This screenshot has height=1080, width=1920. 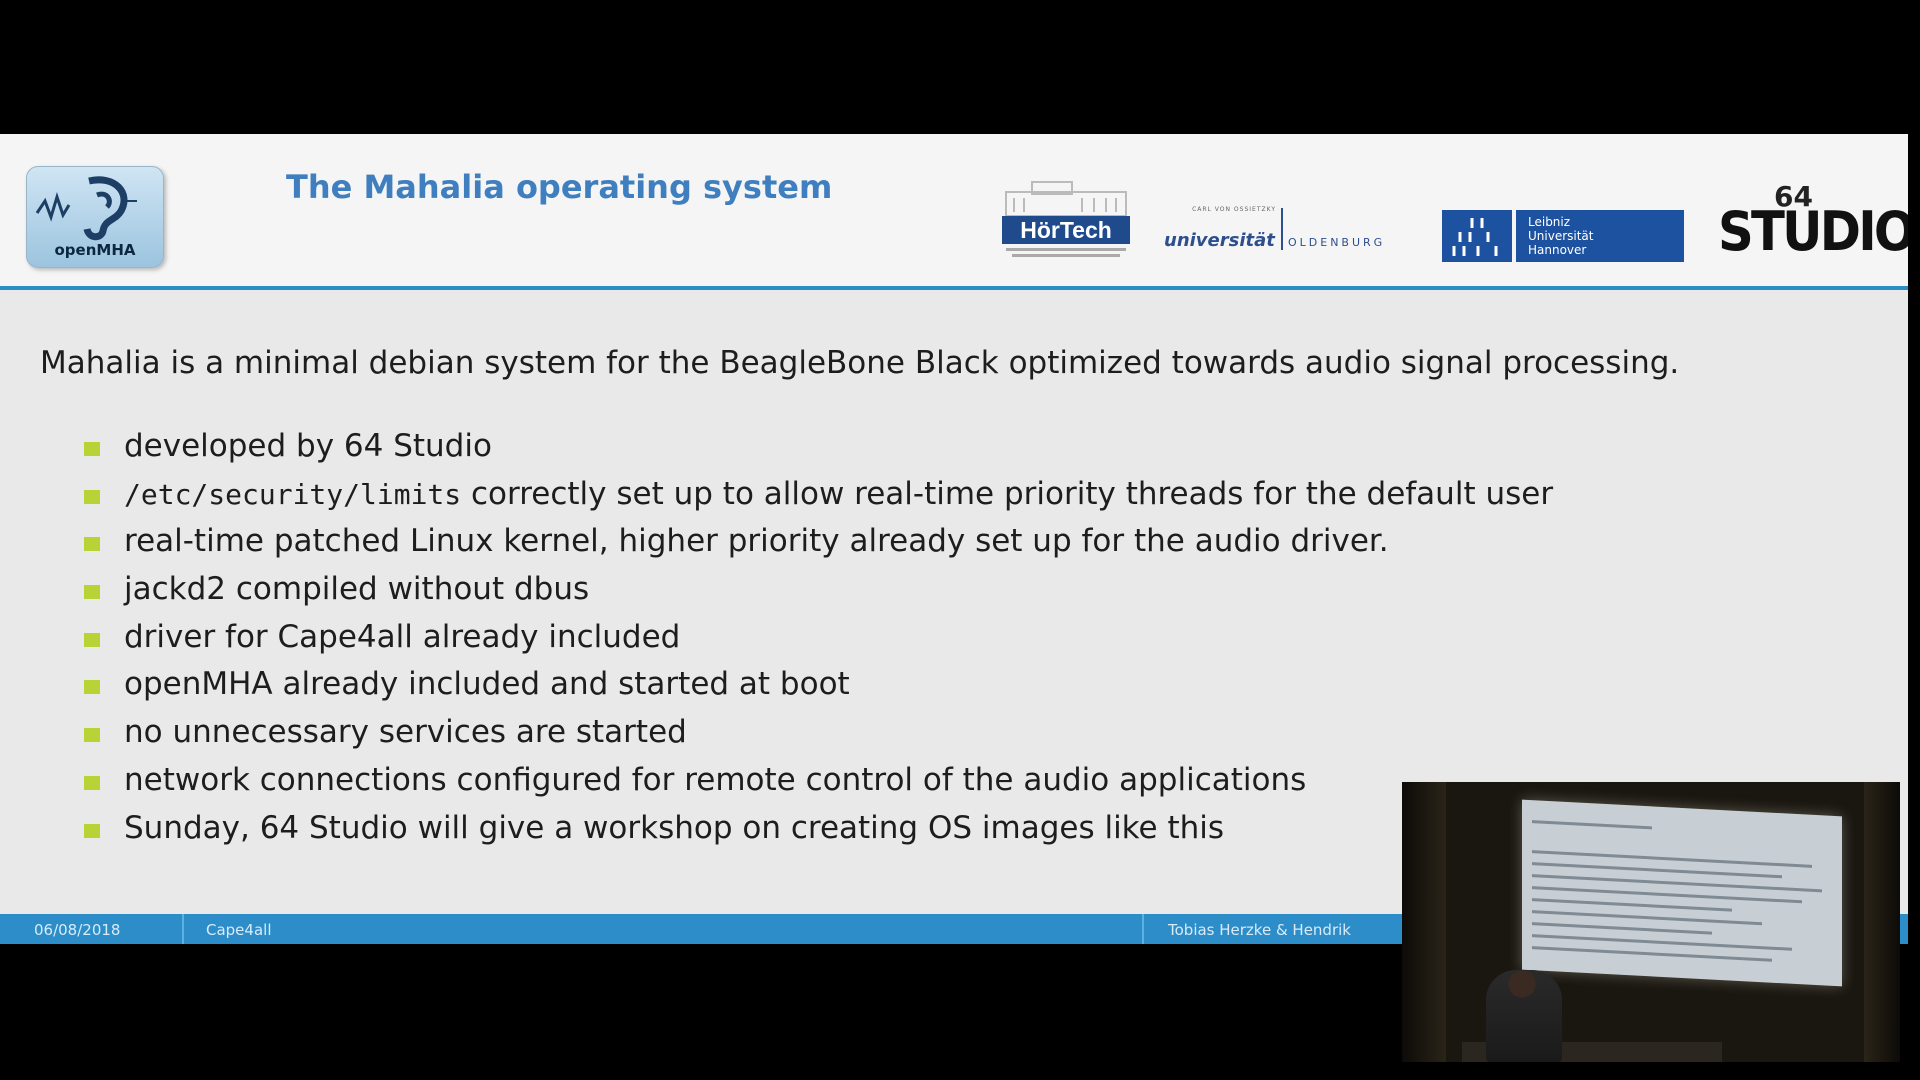 What do you see at coordinates (1600, 236) in the screenshot?
I see `luh-text-block: Leibniz Universität Hannover` at bounding box center [1600, 236].